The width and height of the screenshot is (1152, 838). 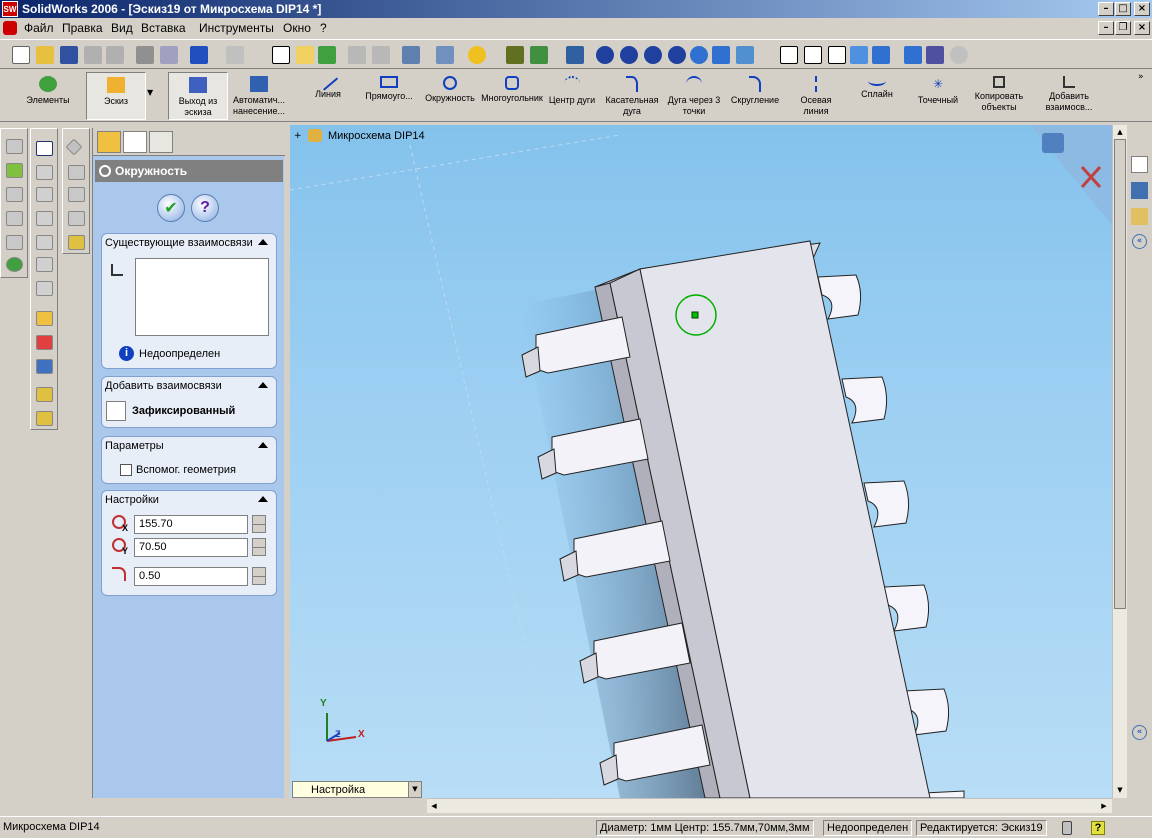 I want to click on shadows-icon, so click(x=913, y=55).